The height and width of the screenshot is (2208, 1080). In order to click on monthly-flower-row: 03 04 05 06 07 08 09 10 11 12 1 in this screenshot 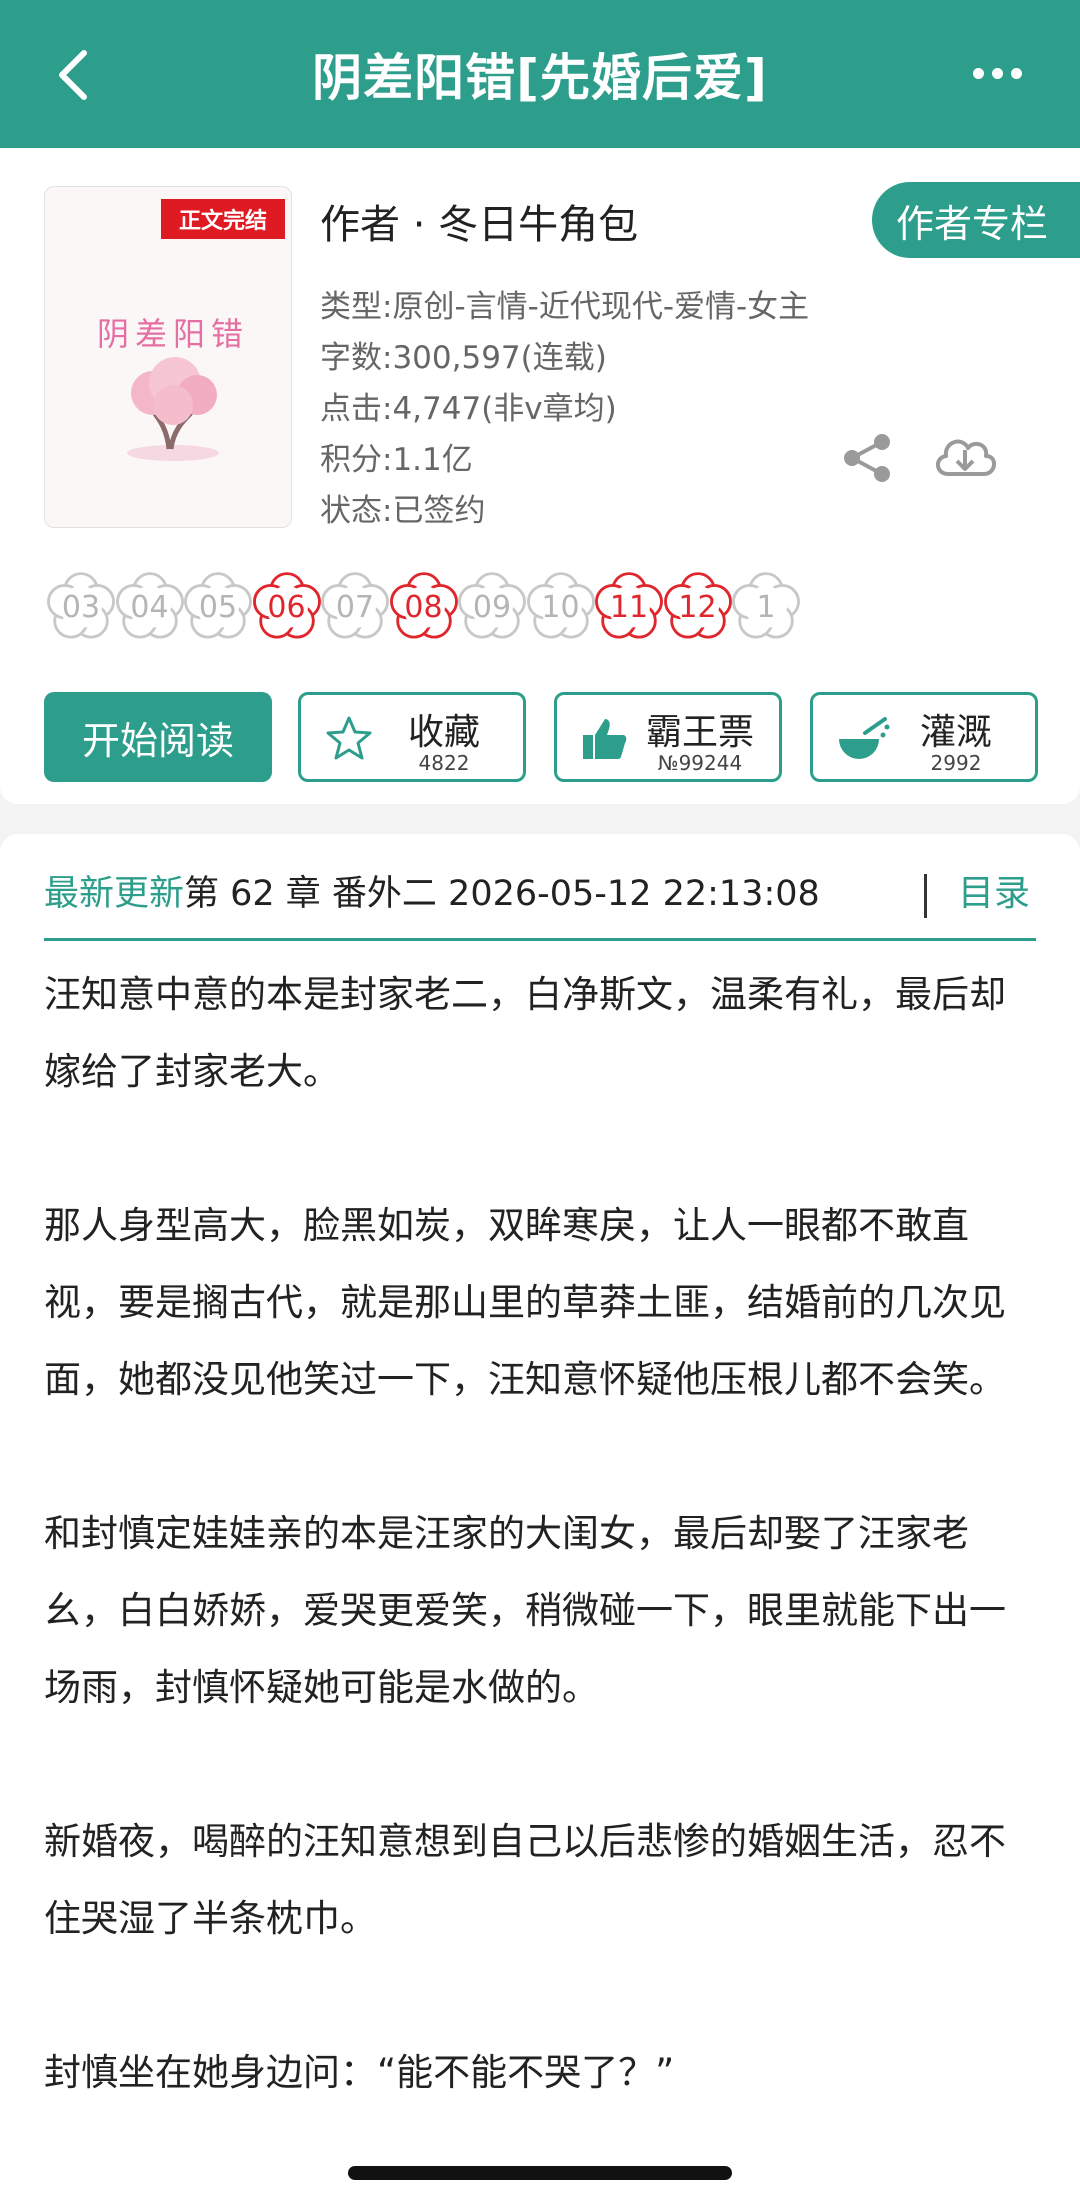, I will do `click(540, 611)`.